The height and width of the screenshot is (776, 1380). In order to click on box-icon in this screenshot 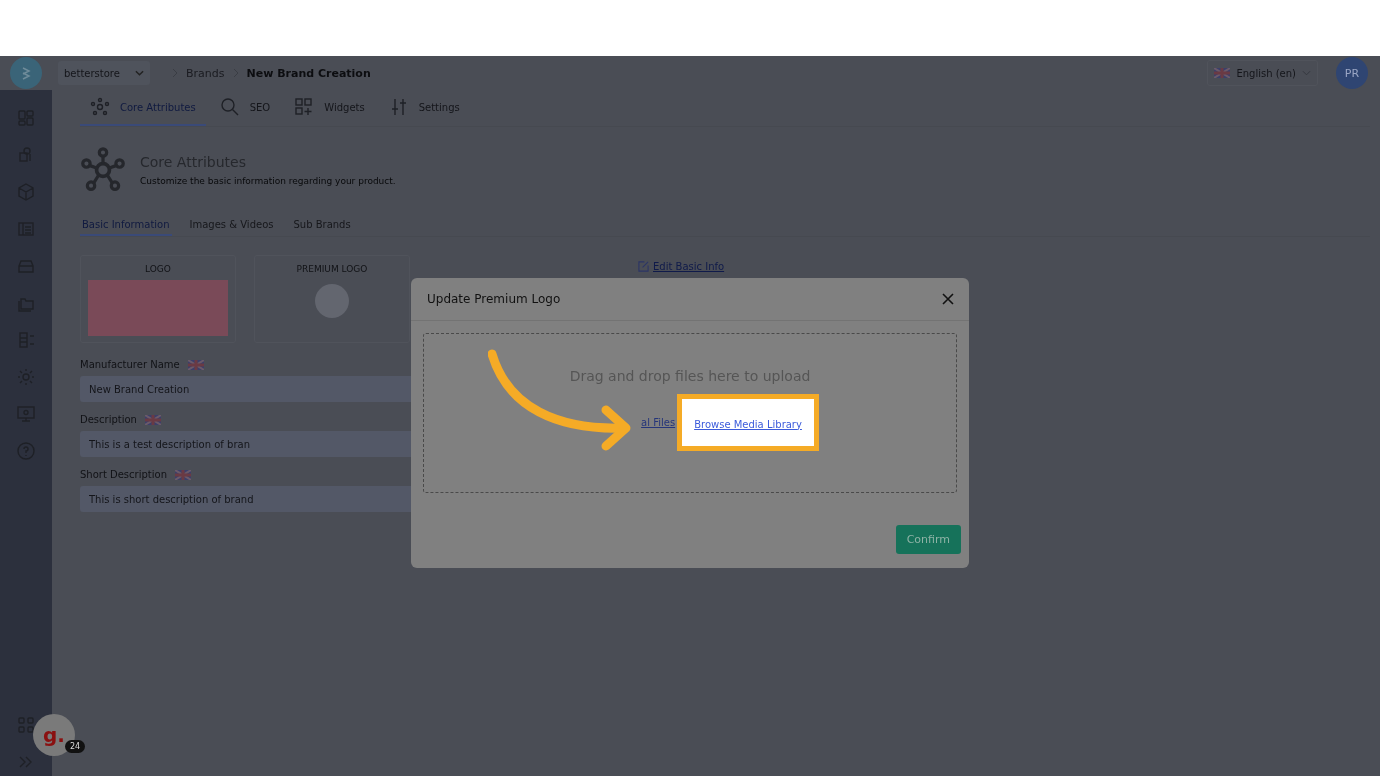, I will do `click(26, 192)`.